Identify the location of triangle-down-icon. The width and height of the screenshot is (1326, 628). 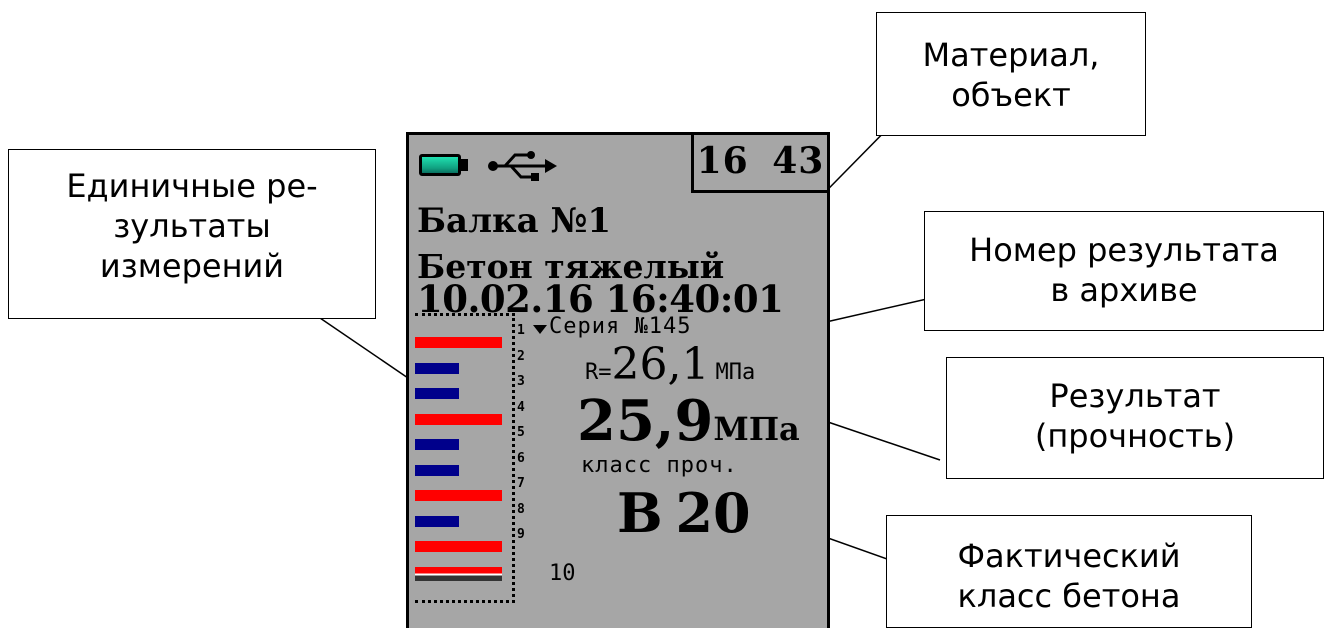
(540, 329).